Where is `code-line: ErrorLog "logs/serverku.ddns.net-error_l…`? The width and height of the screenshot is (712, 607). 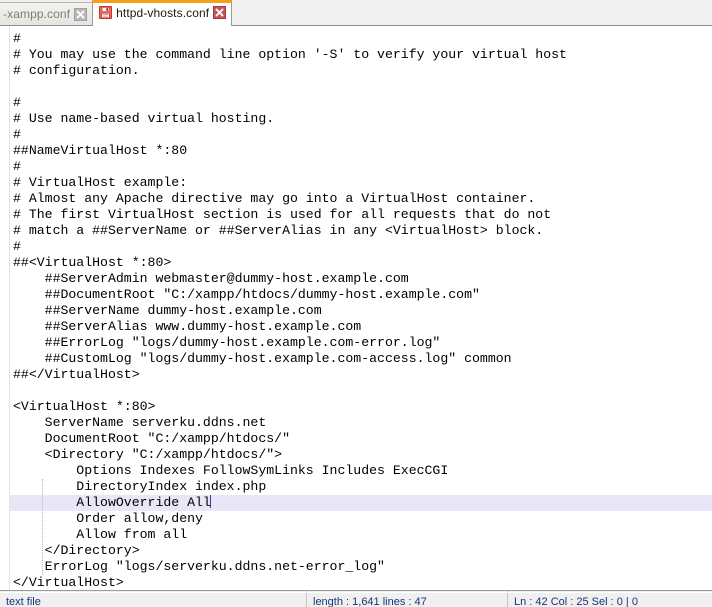 code-line: ErrorLog "logs/serverku.ddns.net-error_l… is located at coordinates (356, 567).